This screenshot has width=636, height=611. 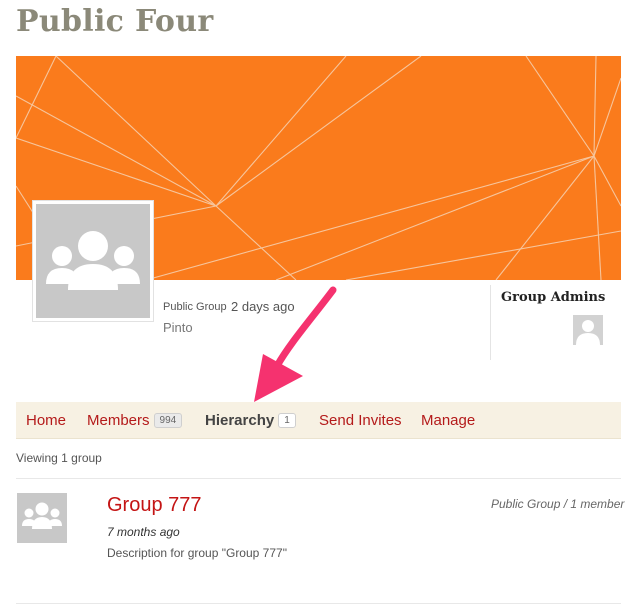 I want to click on pagination-count: Viewing 1 group, so click(x=59, y=458).